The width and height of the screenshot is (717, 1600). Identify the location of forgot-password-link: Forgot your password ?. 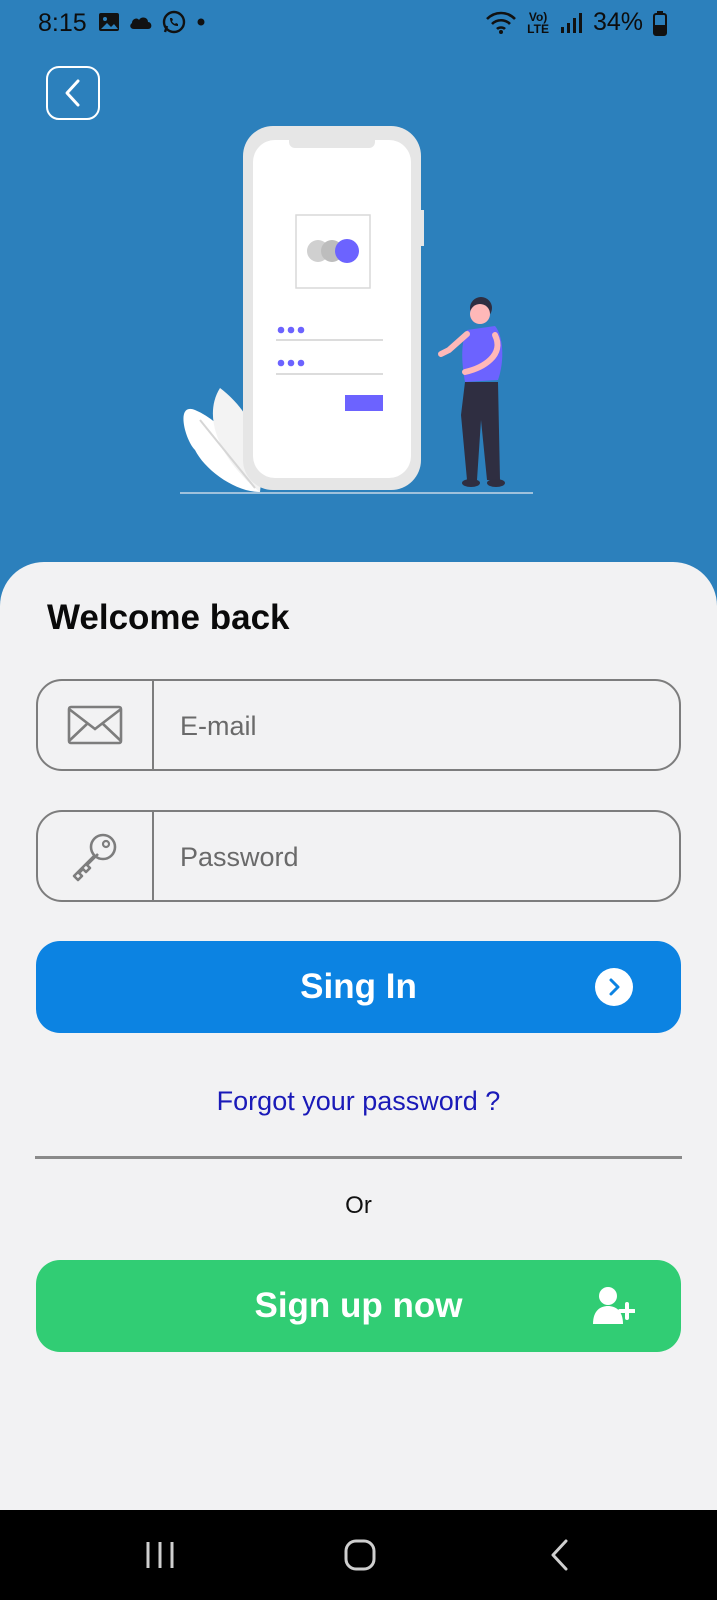
(358, 1101).